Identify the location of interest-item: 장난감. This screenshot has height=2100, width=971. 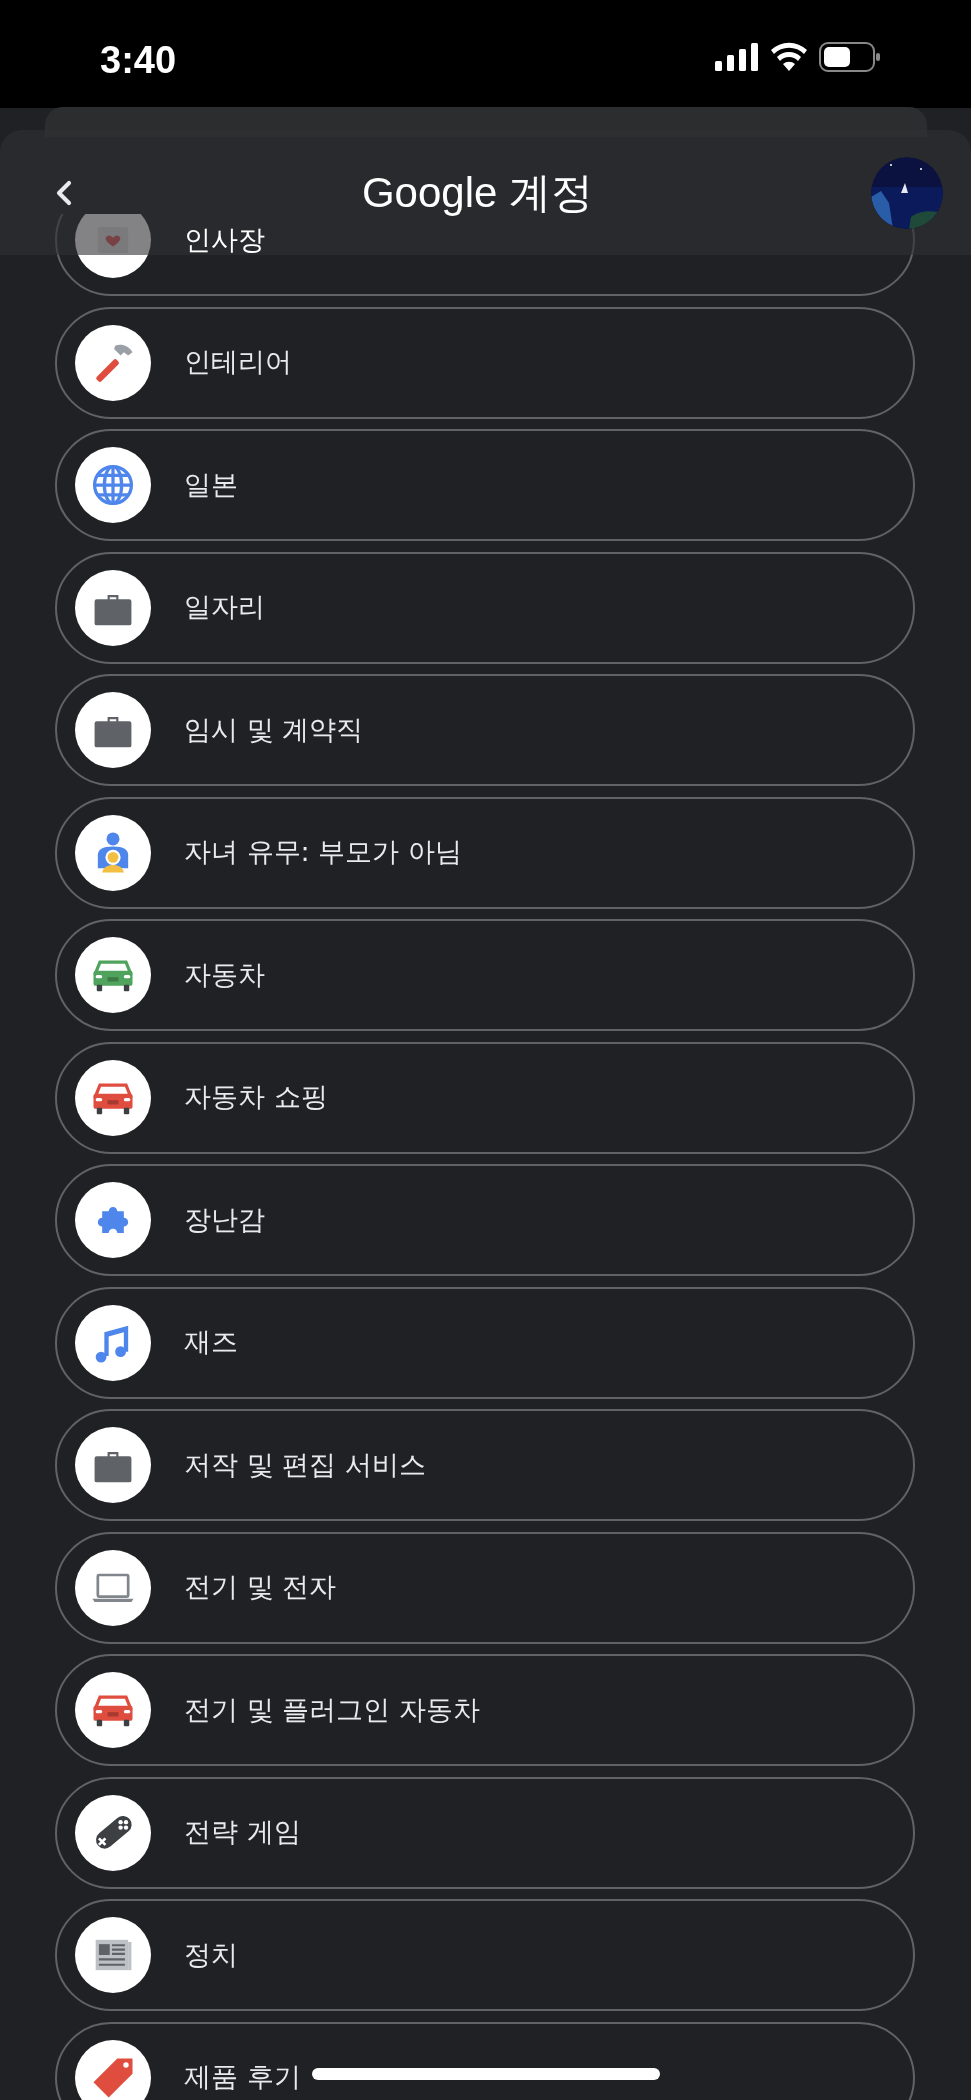
(485, 1220).